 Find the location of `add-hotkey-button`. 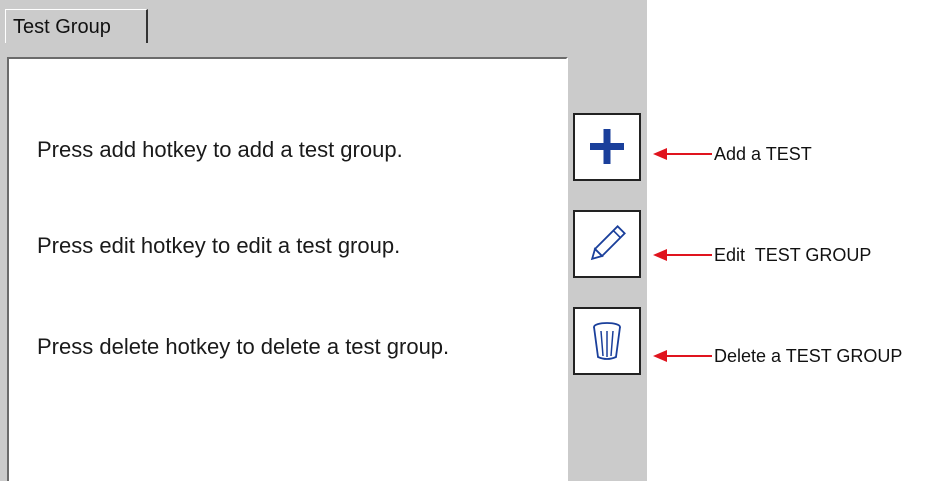

add-hotkey-button is located at coordinates (607, 147).